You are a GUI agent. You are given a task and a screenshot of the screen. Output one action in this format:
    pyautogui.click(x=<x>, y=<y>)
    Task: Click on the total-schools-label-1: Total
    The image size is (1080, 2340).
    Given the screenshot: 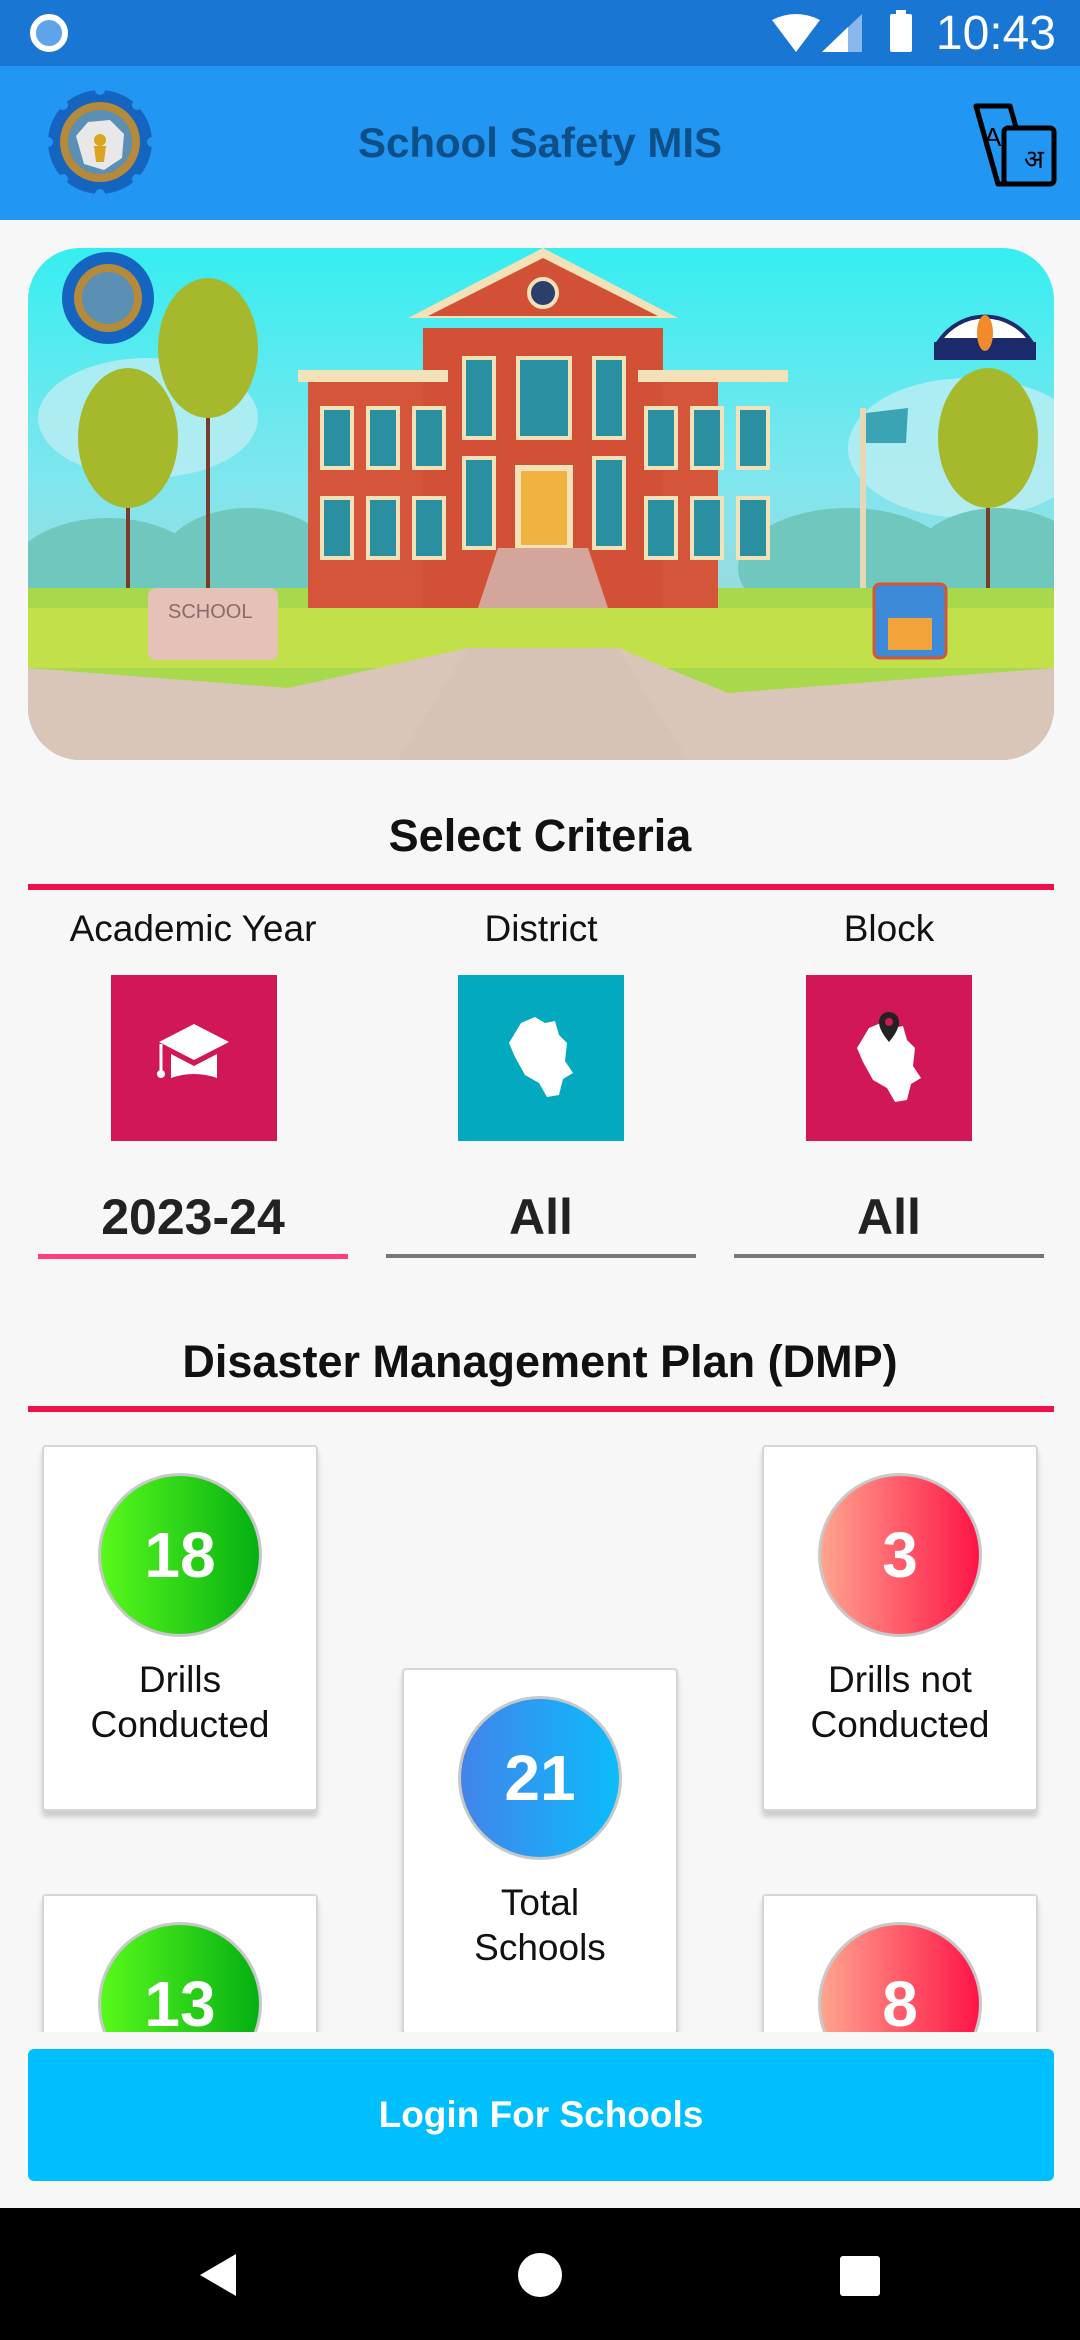 What is the action you would take?
    pyautogui.click(x=540, y=1902)
    